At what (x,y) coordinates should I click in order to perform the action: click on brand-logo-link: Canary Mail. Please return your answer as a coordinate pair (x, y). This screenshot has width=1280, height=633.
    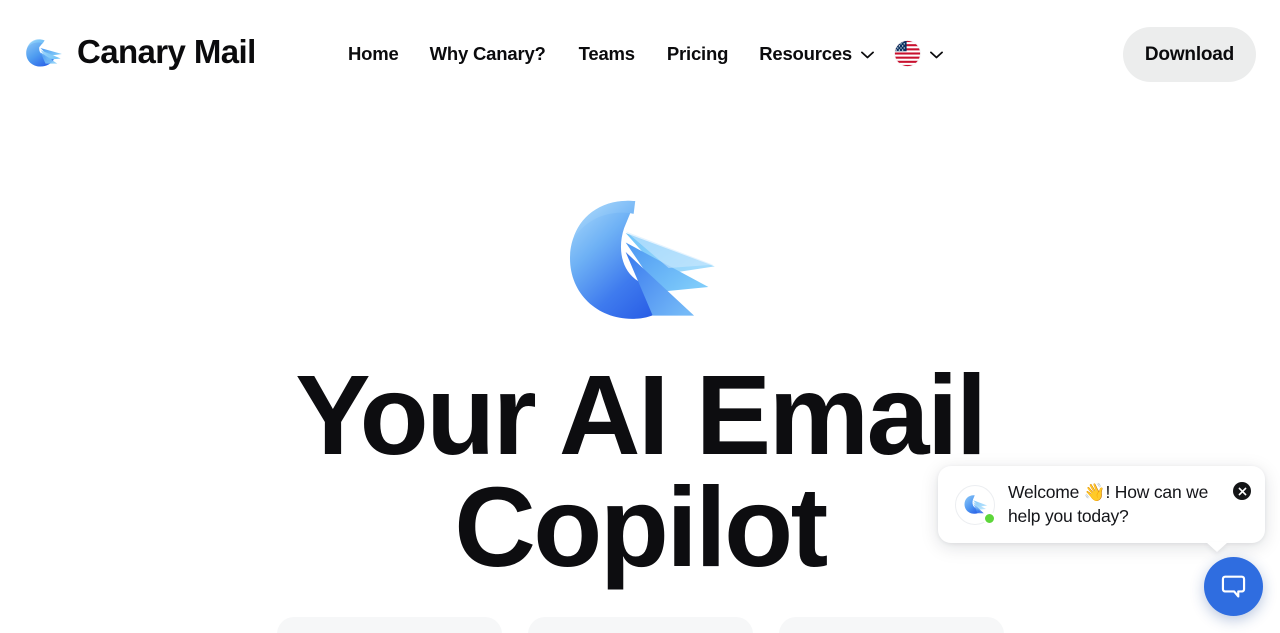
    Looking at the image, I should click on (139, 51).